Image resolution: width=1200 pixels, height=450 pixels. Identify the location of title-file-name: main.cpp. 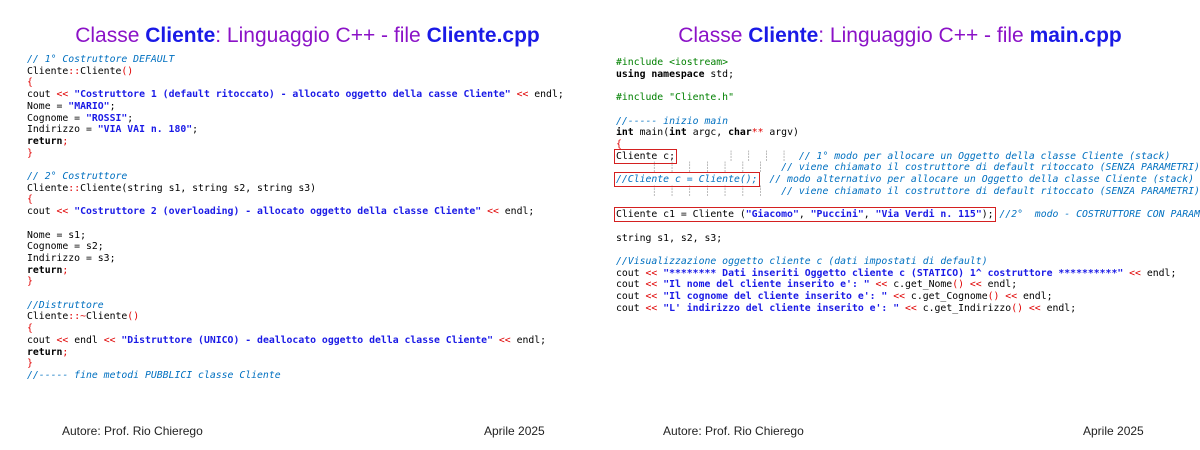
(1075, 35).